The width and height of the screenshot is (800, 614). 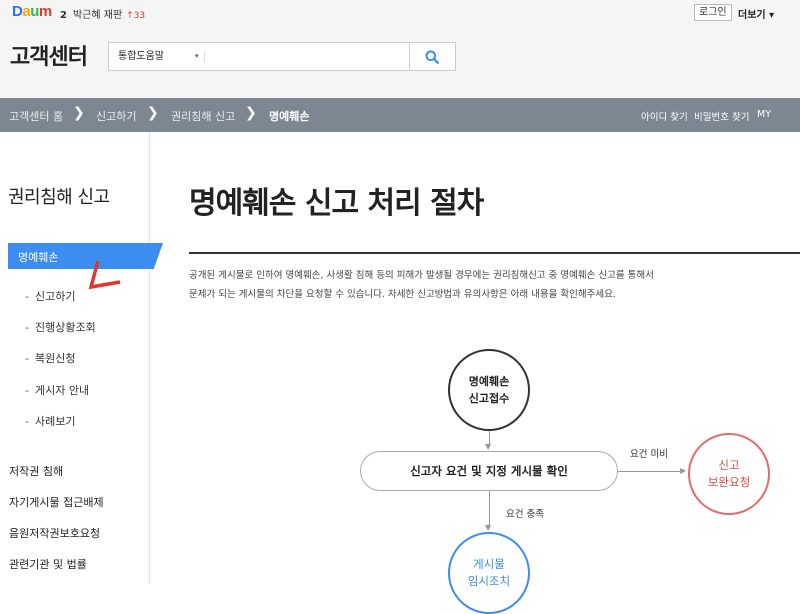 I want to click on sidebar-subitem-status: 진행상황조회, so click(x=60, y=327).